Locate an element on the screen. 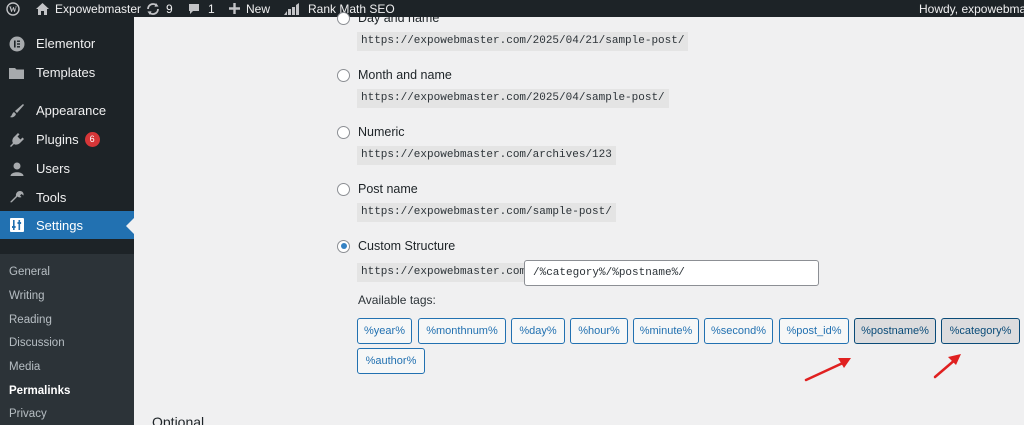  updates-count: 9 is located at coordinates (169, 8).